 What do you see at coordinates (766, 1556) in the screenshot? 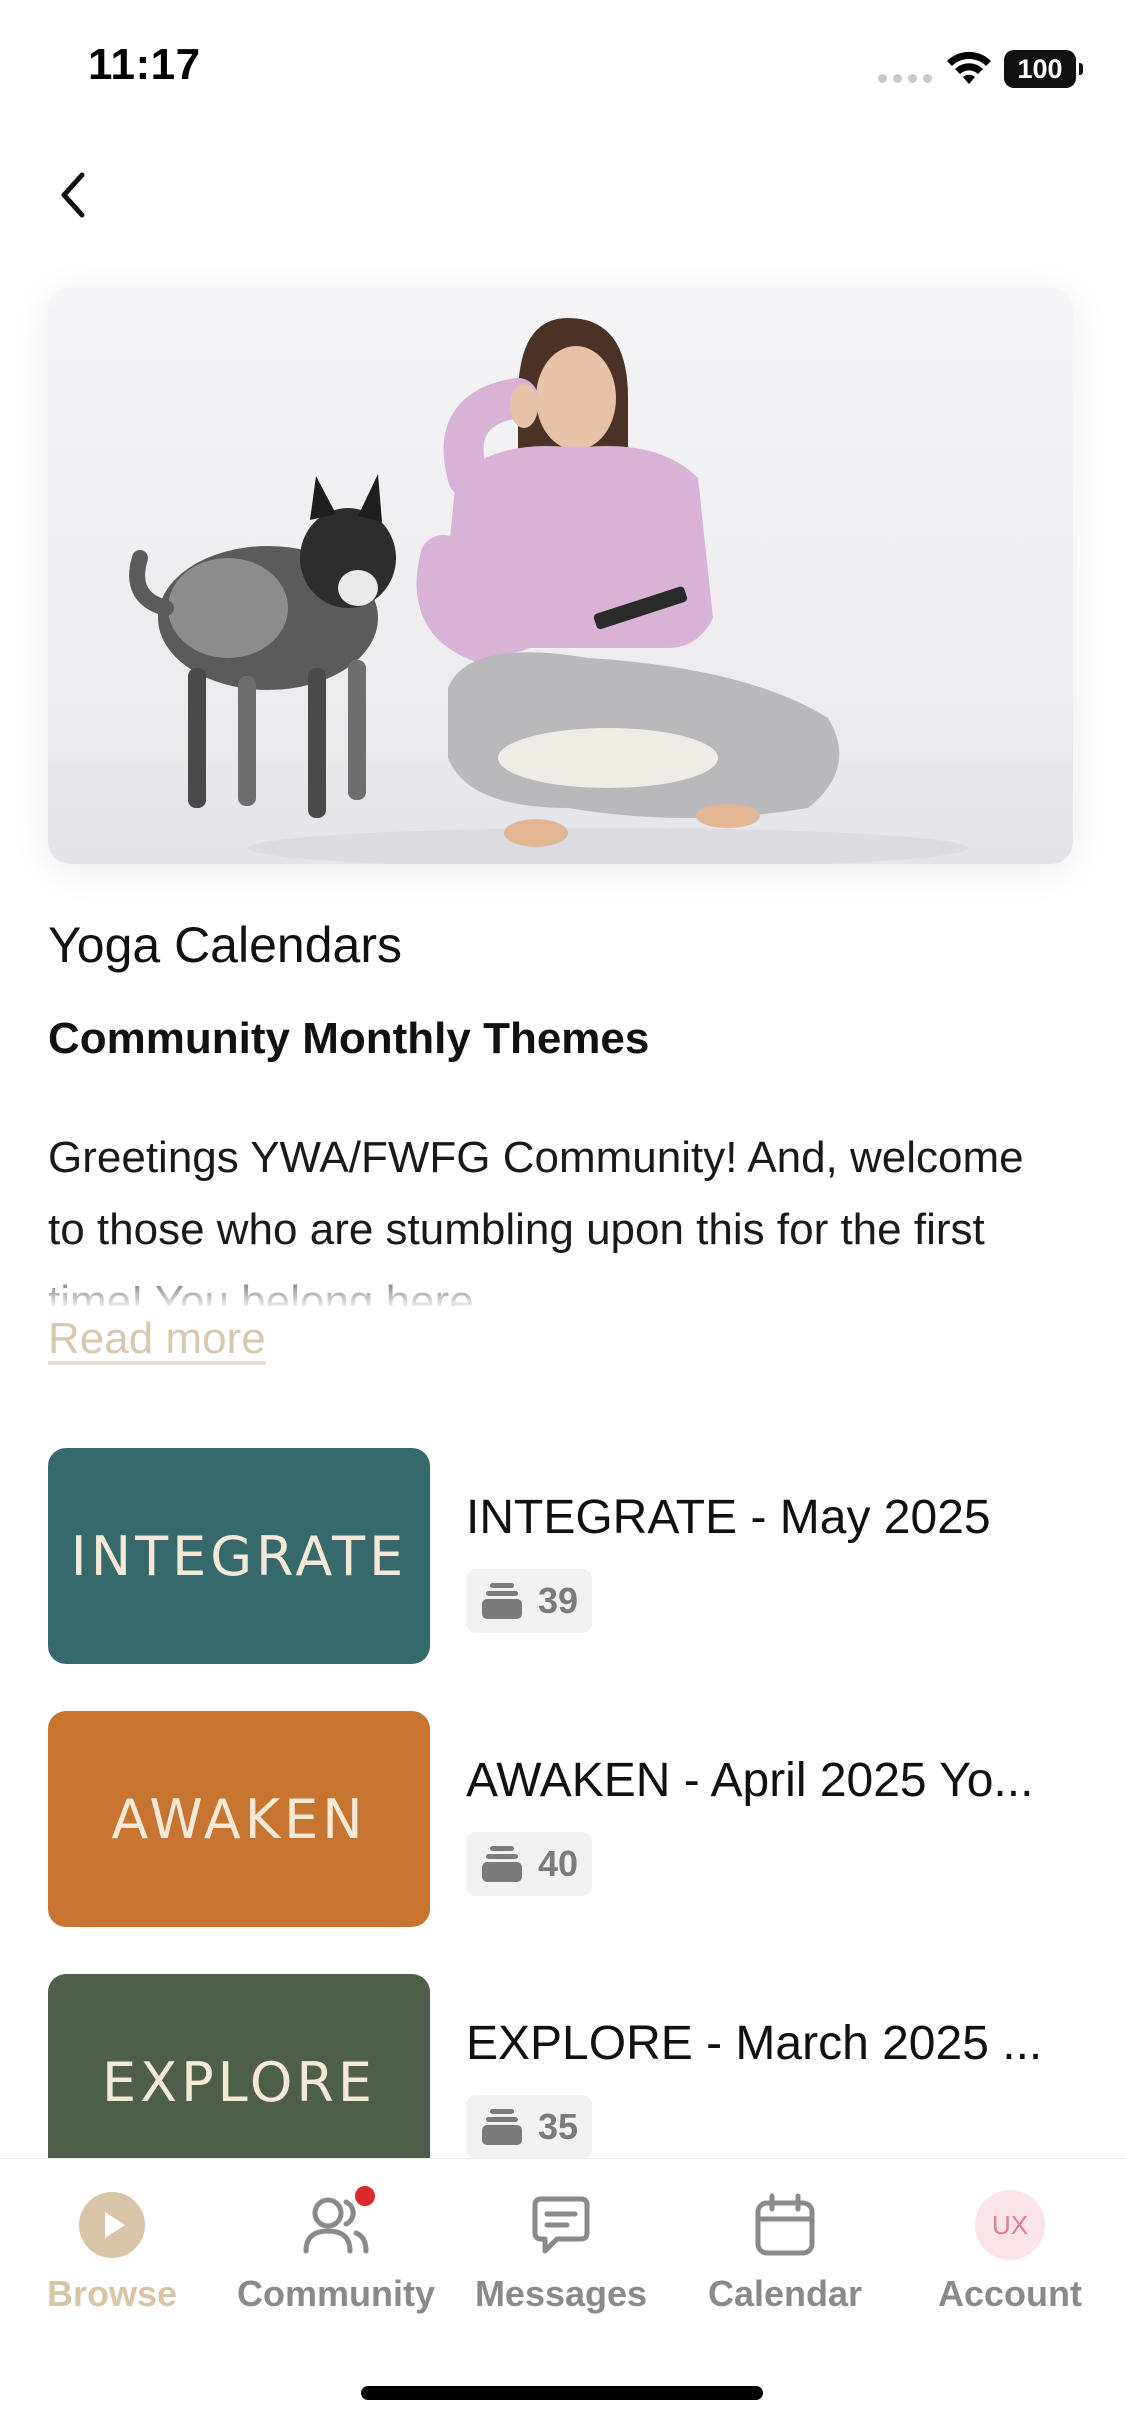
I see `item-info: INTEGRATE - May 2025 39` at bounding box center [766, 1556].